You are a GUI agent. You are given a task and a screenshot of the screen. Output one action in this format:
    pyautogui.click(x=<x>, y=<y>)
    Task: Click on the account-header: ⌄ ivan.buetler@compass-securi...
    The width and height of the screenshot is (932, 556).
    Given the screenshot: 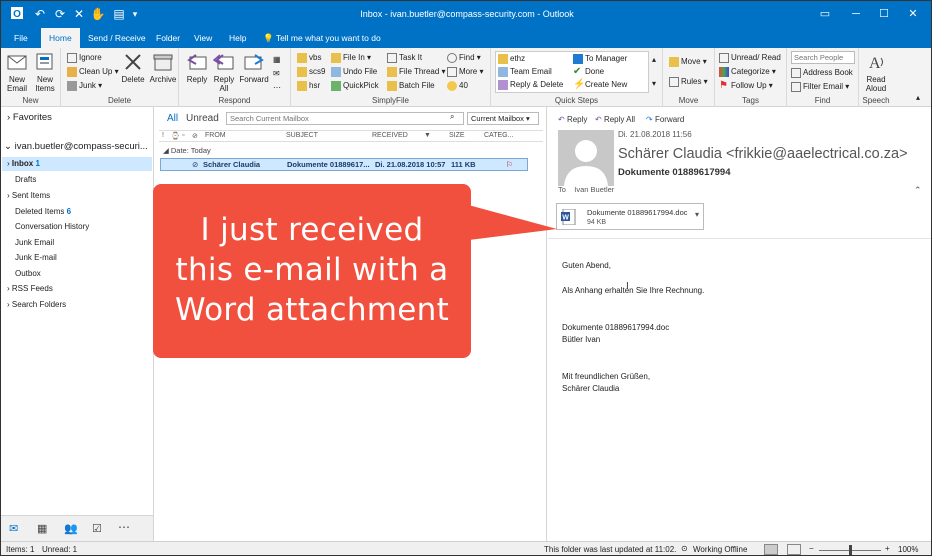 What is the action you would take?
    pyautogui.click(x=76, y=146)
    